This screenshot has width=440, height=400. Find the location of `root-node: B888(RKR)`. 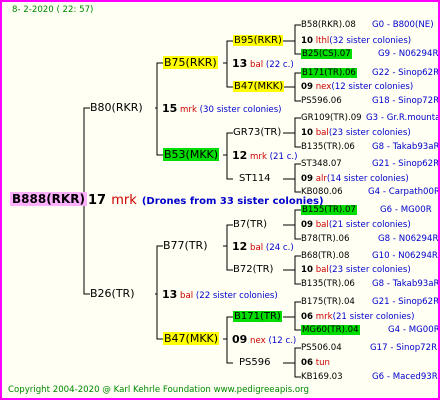

root-node: B888(RKR) is located at coordinates (48, 198).